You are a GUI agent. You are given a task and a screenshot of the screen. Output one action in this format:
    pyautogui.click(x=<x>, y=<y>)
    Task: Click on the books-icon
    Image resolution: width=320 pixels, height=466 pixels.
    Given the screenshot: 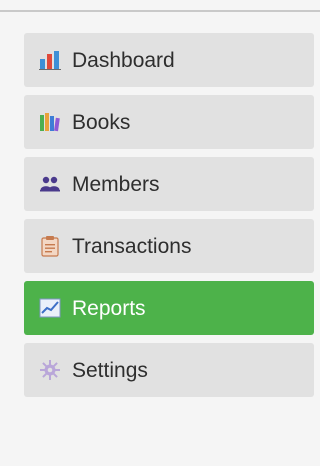 What is the action you would take?
    pyautogui.click(x=50, y=122)
    